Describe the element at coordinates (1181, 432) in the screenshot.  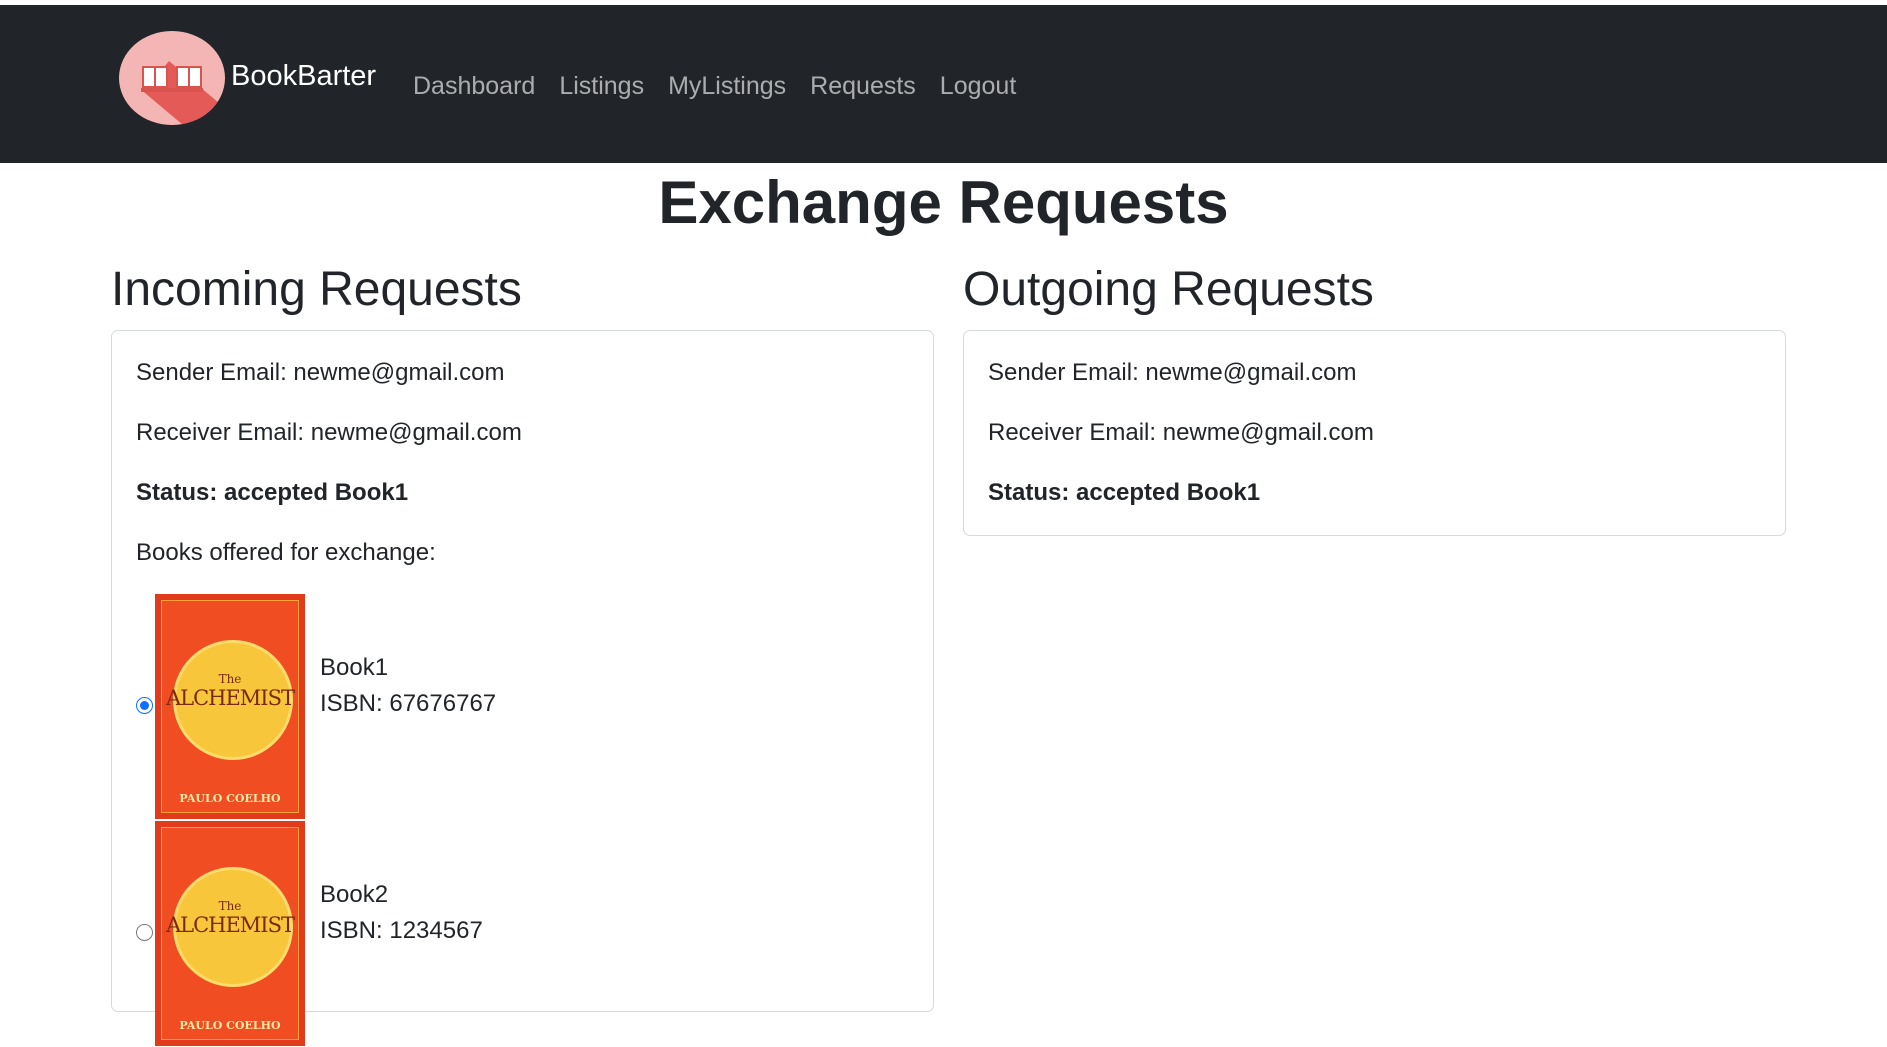
I see `outgoing-receiver-email: Receiver Email: newme@gmail.com` at that location.